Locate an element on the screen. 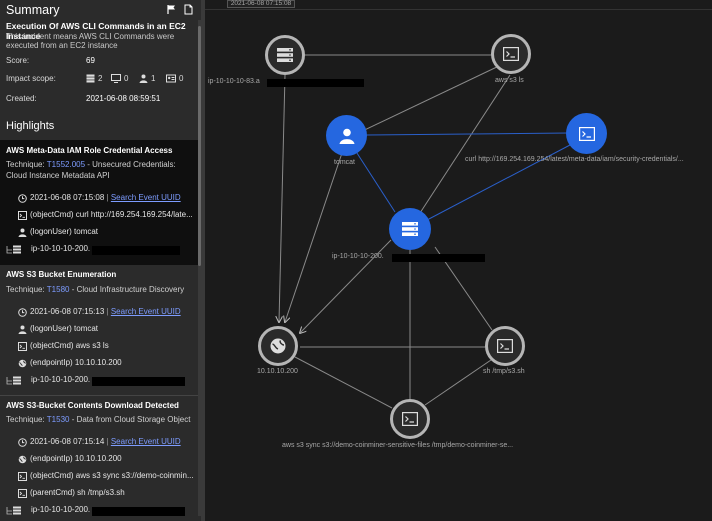  node-ip-endpoint-label: 10.10.10.200 is located at coordinates (277, 371).